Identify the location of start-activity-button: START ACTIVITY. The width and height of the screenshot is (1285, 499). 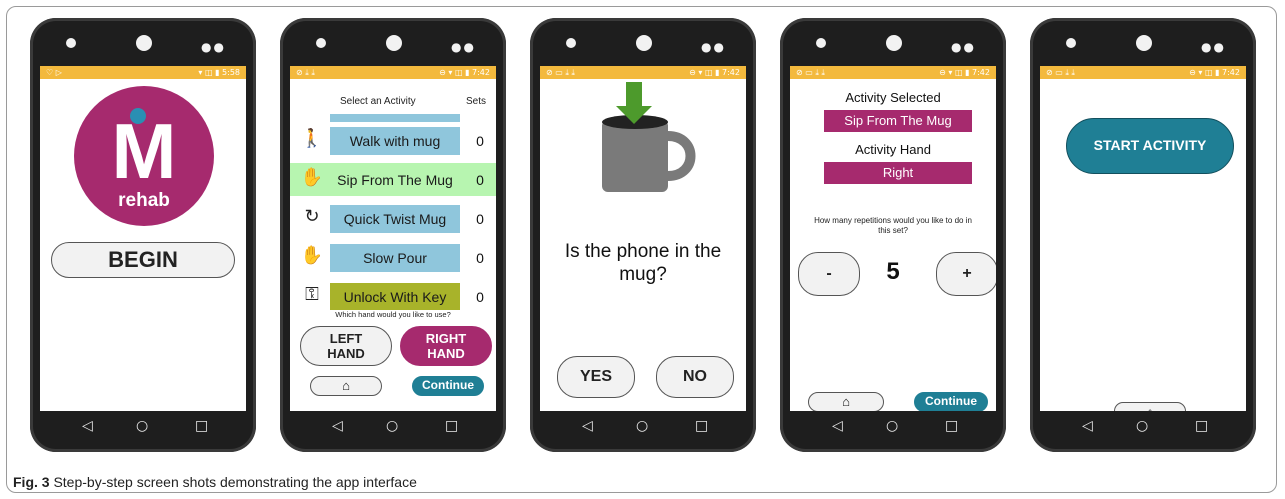
(1150, 146).